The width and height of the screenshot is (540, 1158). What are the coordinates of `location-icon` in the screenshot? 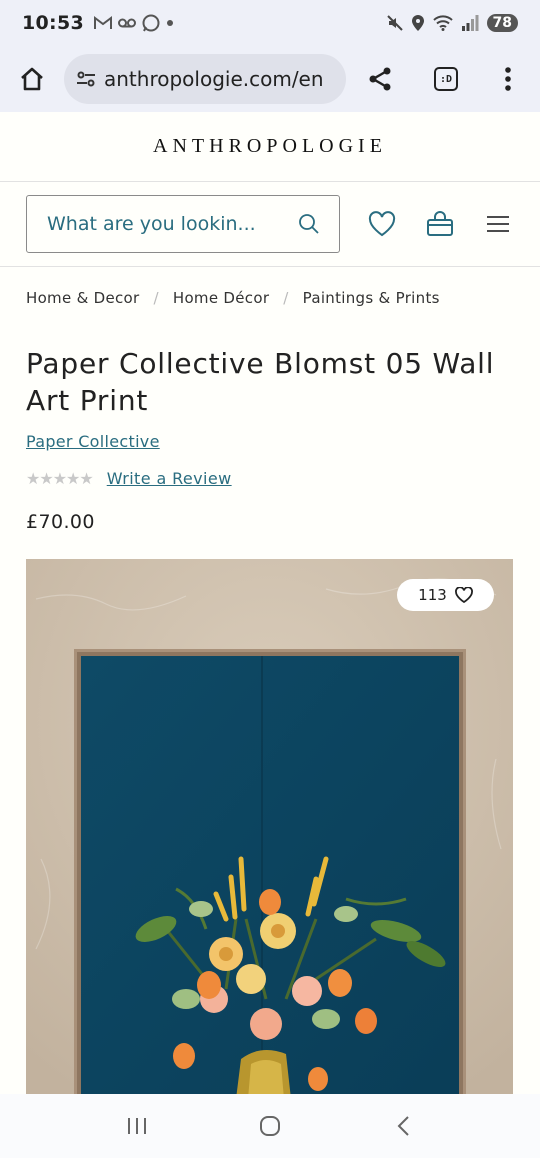 It's located at (417, 22).